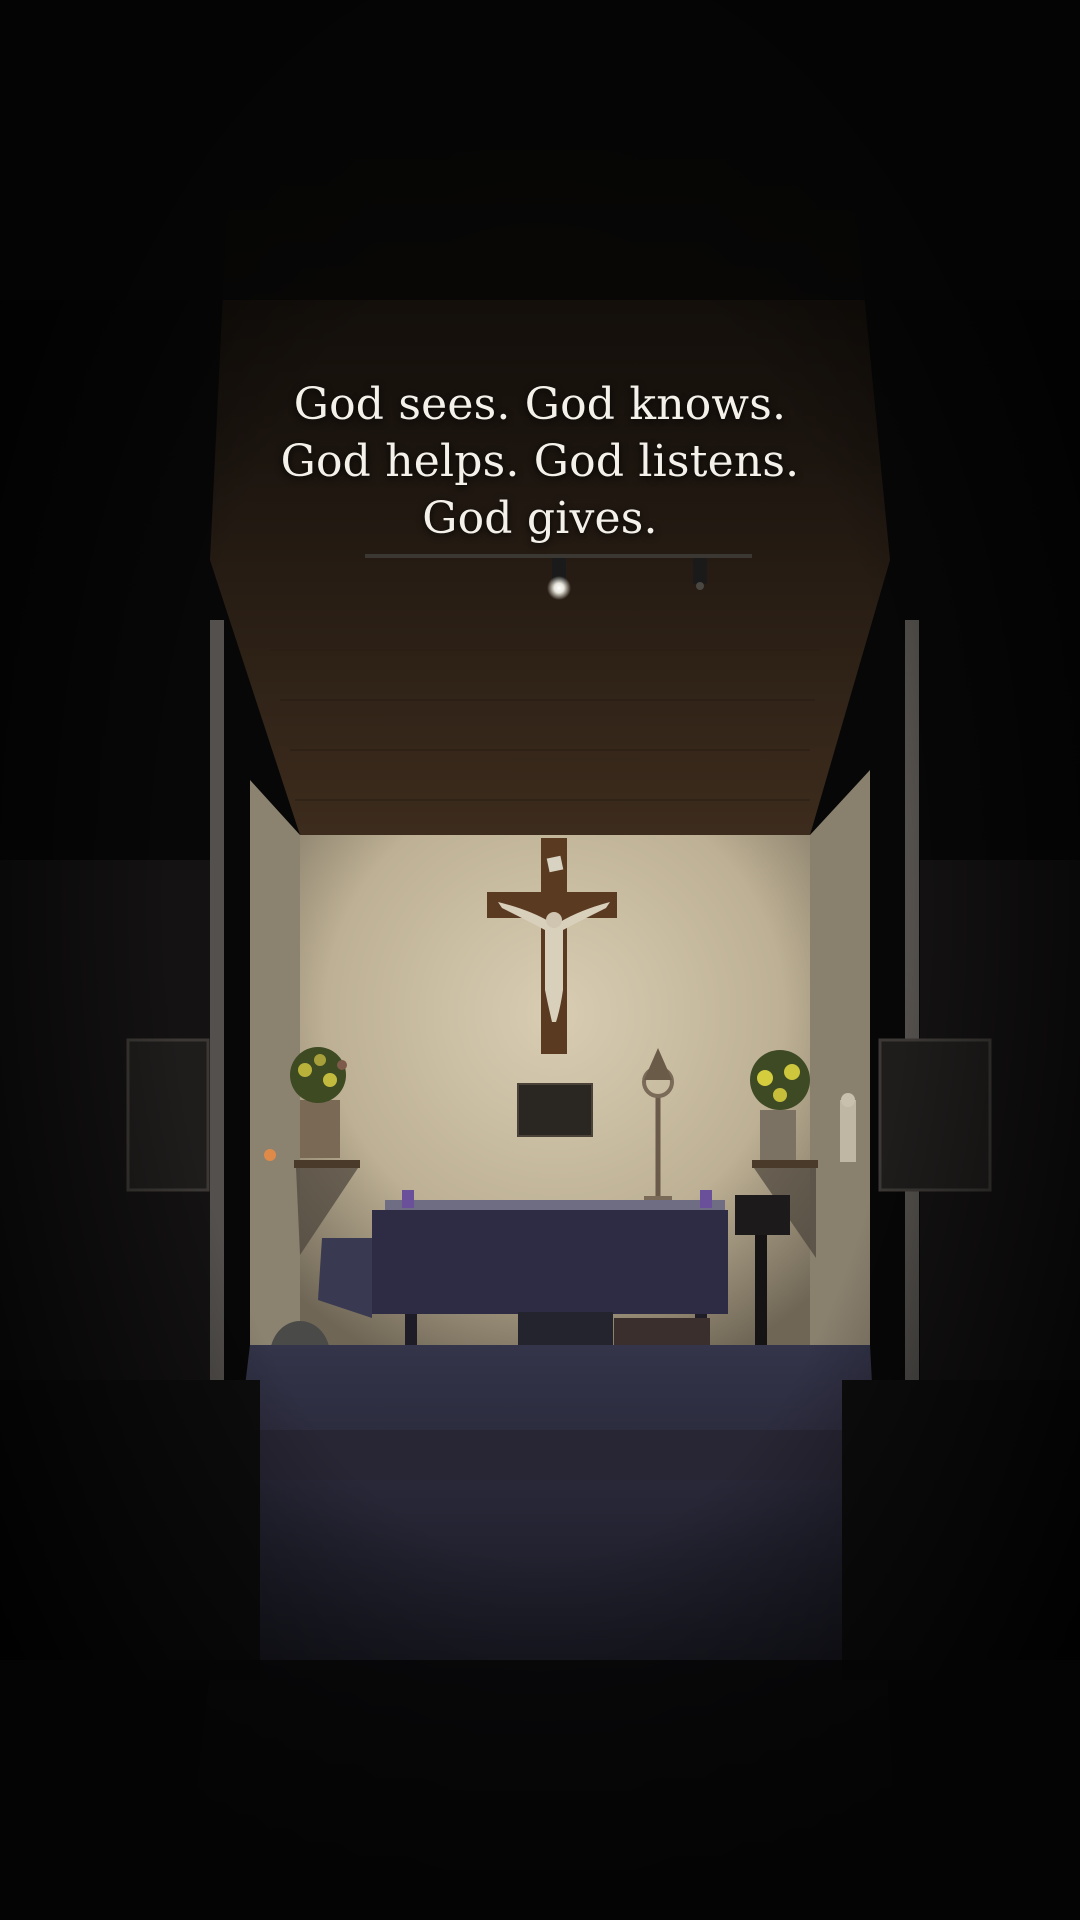 This screenshot has width=1080, height=1920. What do you see at coordinates (540, 404) in the screenshot?
I see `quote-line-1: God sees. God knows.` at bounding box center [540, 404].